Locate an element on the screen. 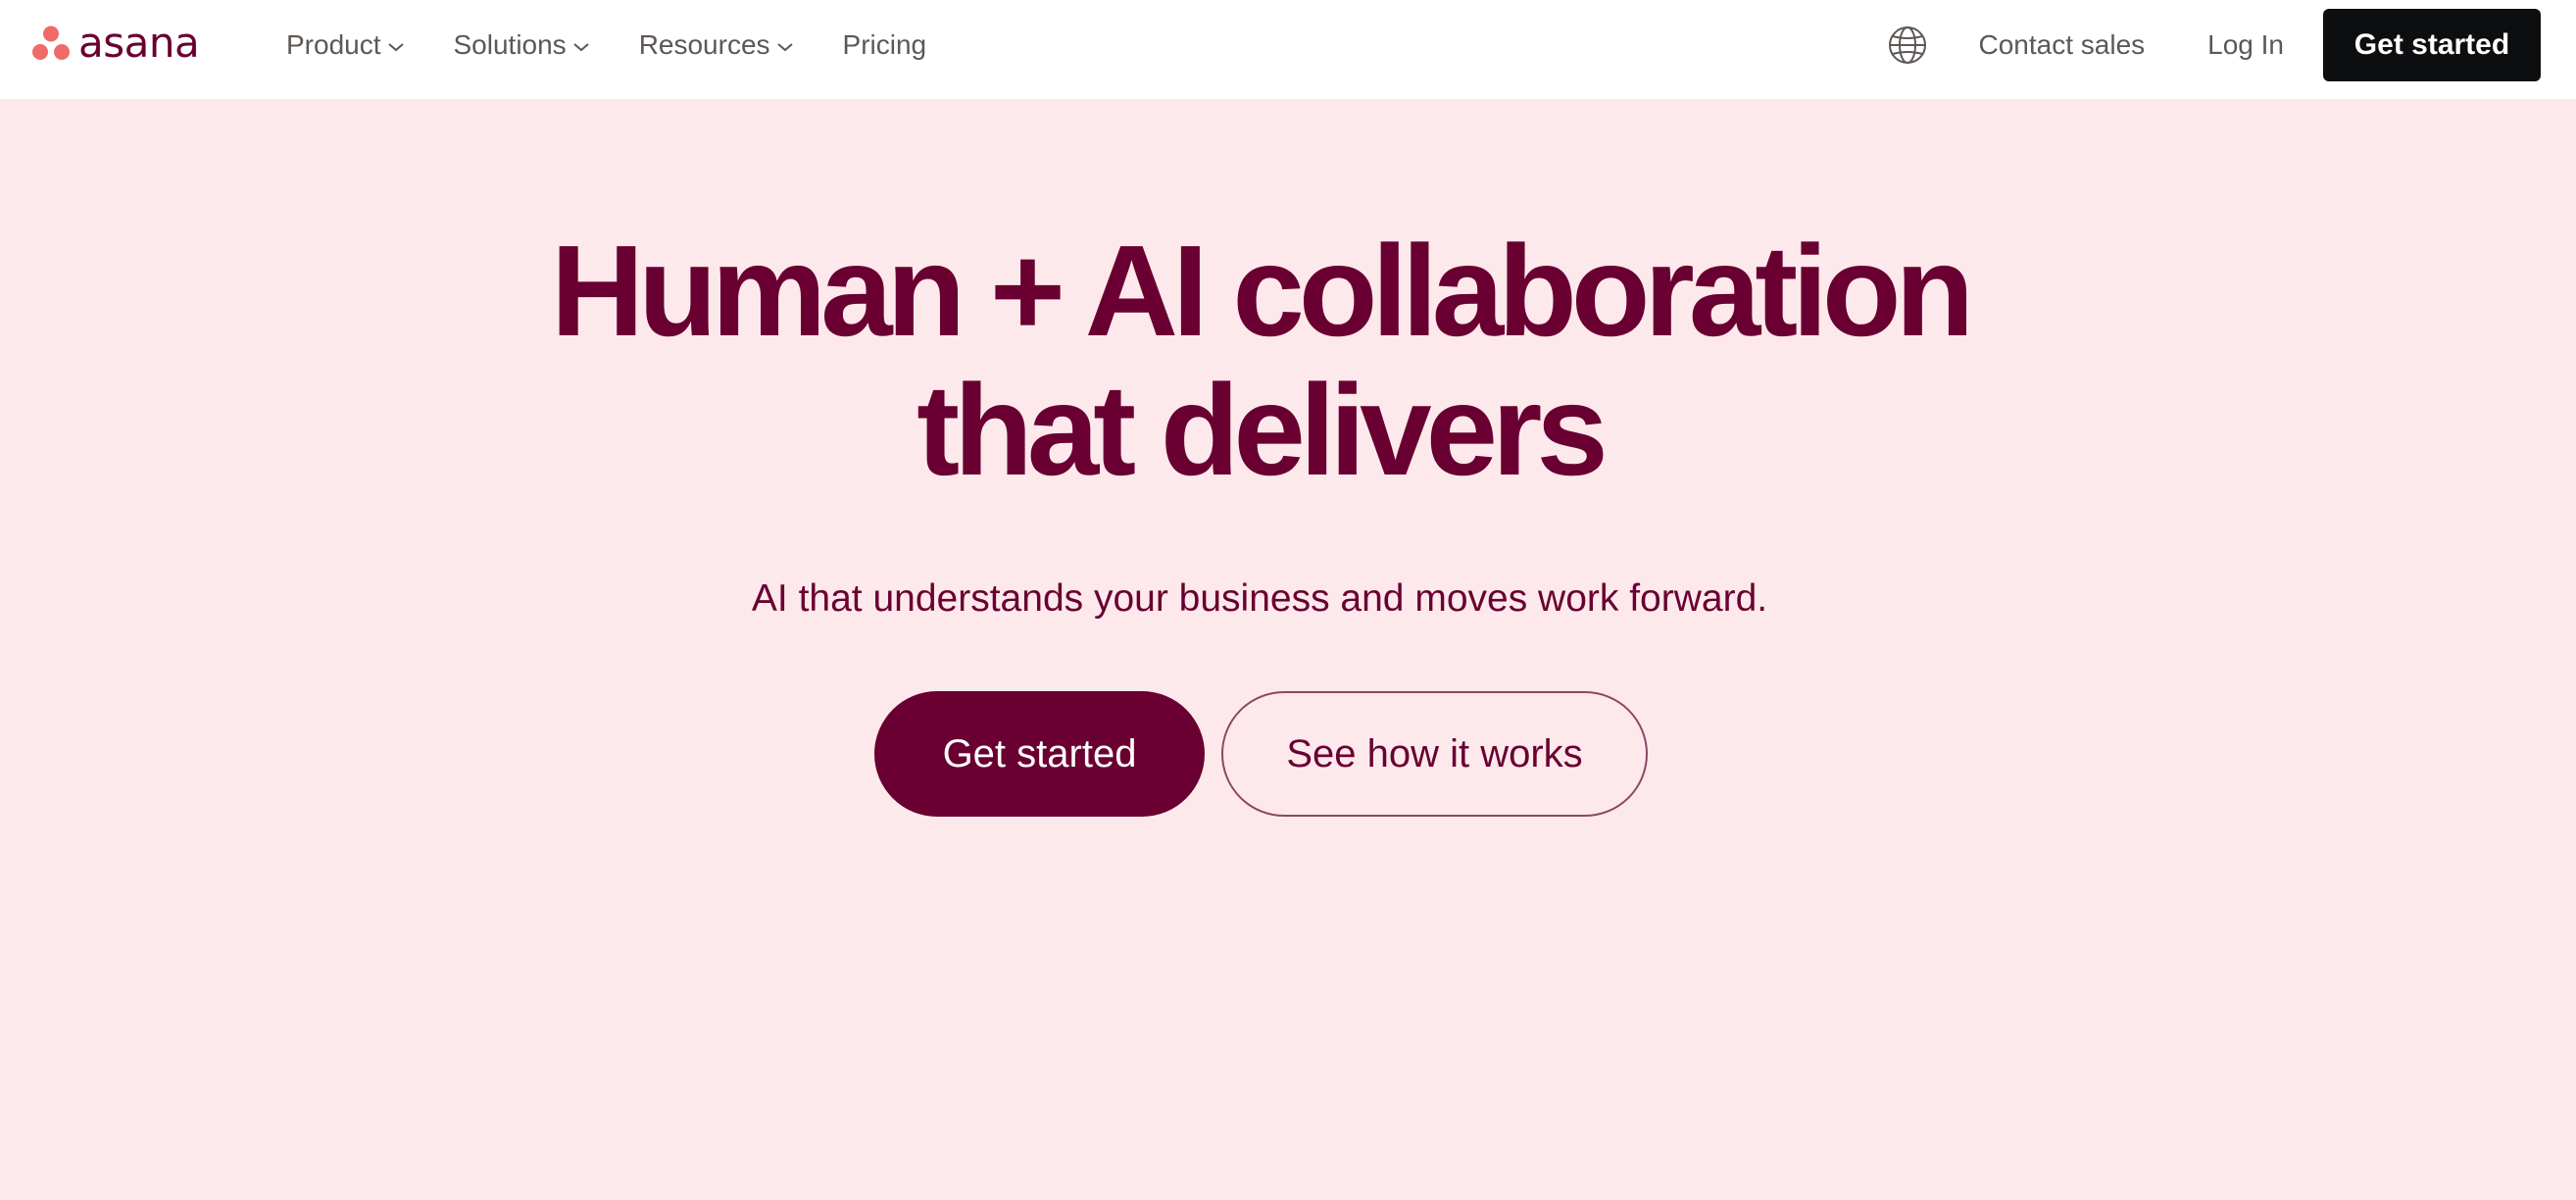 This screenshot has width=2576, height=1200. hero-title-line-1: Human + AI collaboration is located at coordinates (1262, 291).